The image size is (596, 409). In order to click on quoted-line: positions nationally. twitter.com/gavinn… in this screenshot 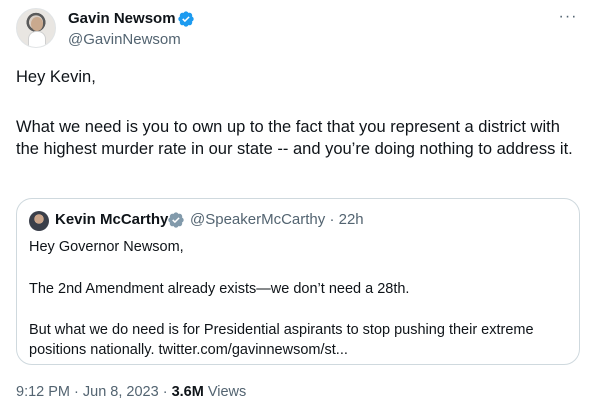, I will do `click(188, 350)`.